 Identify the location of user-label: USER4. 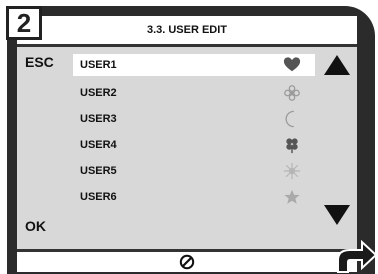
(98, 145).